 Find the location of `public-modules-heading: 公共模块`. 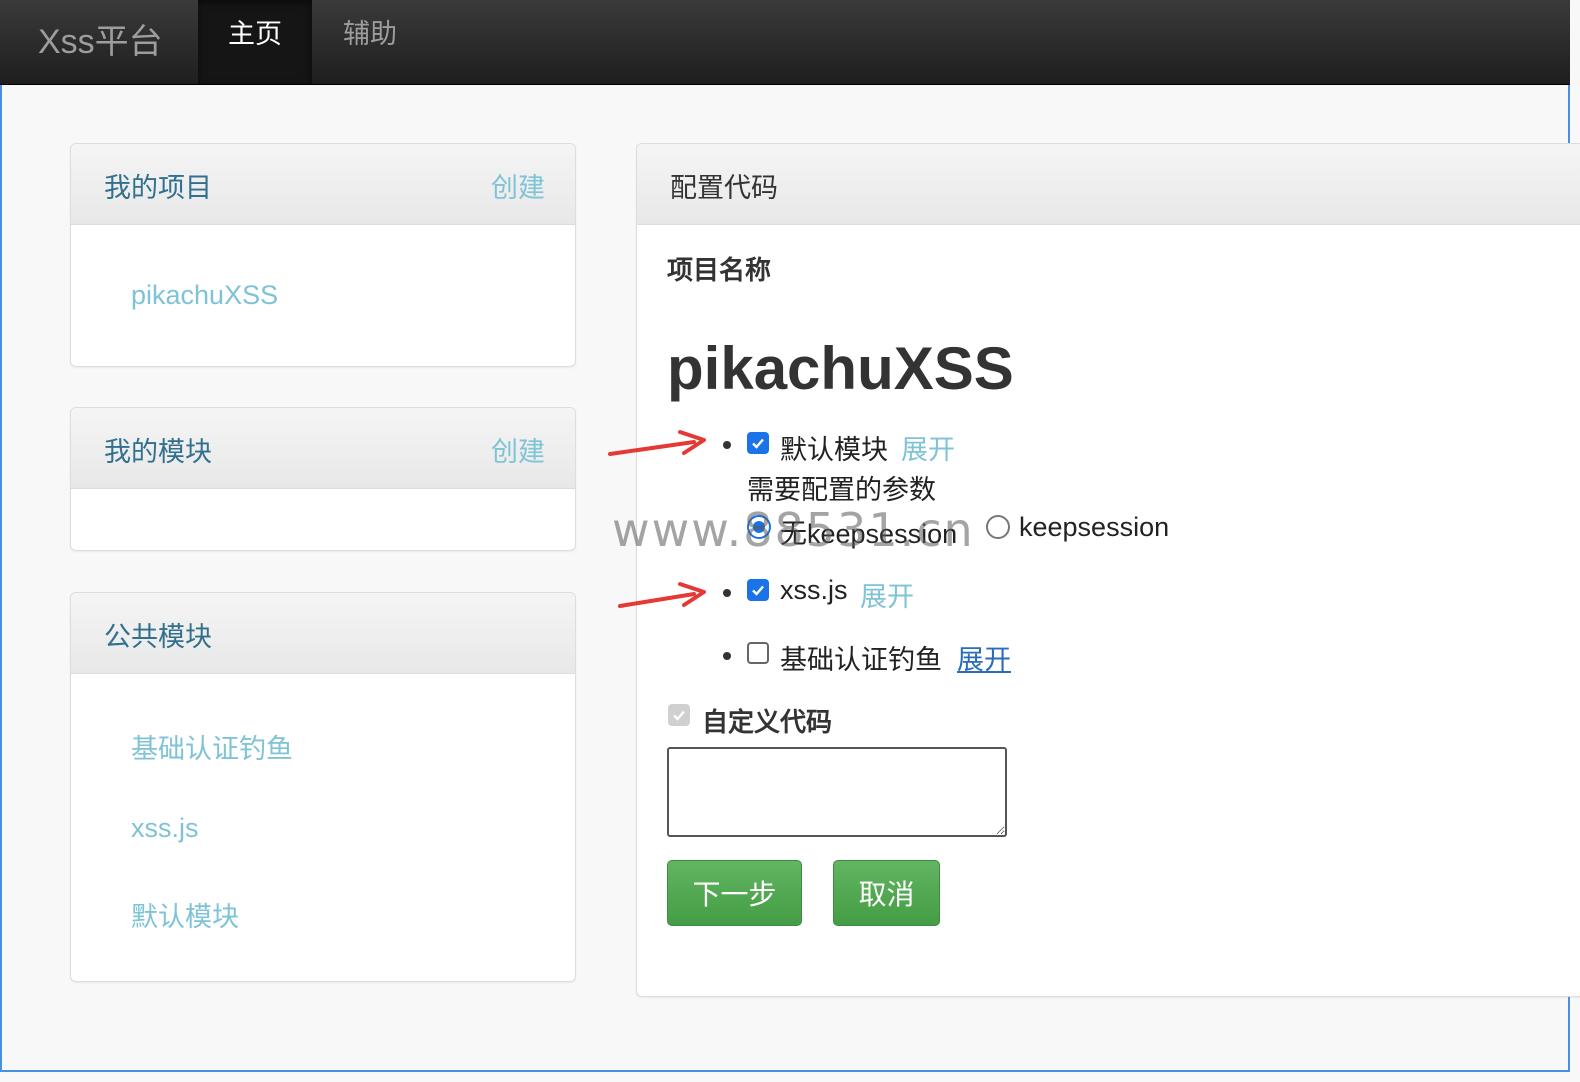

public-modules-heading: 公共模块 is located at coordinates (323, 633).